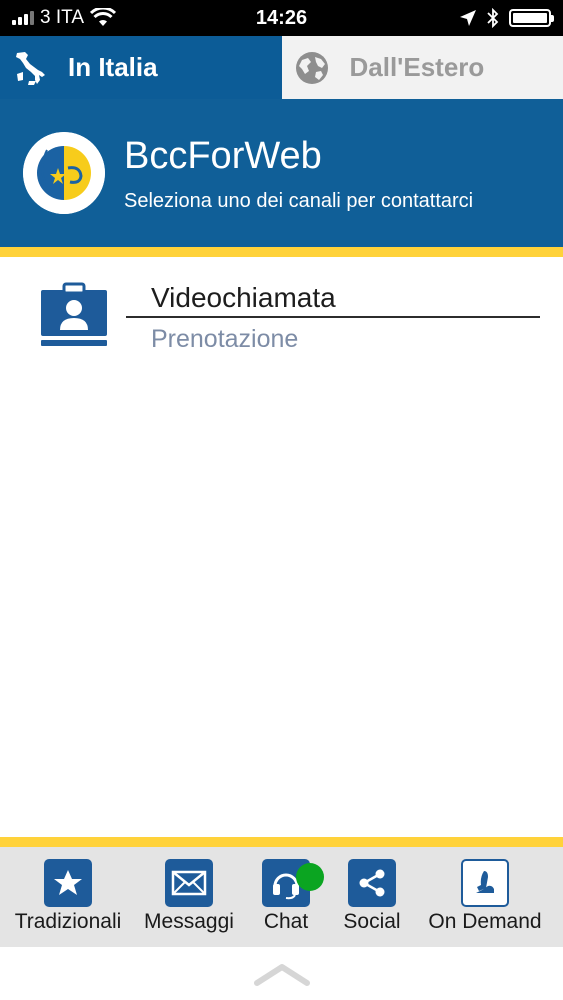  What do you see at coordinates (243, 297) in the screenshot?
I see `channel-title: Videochiamata` at bounding box center [243, 297].